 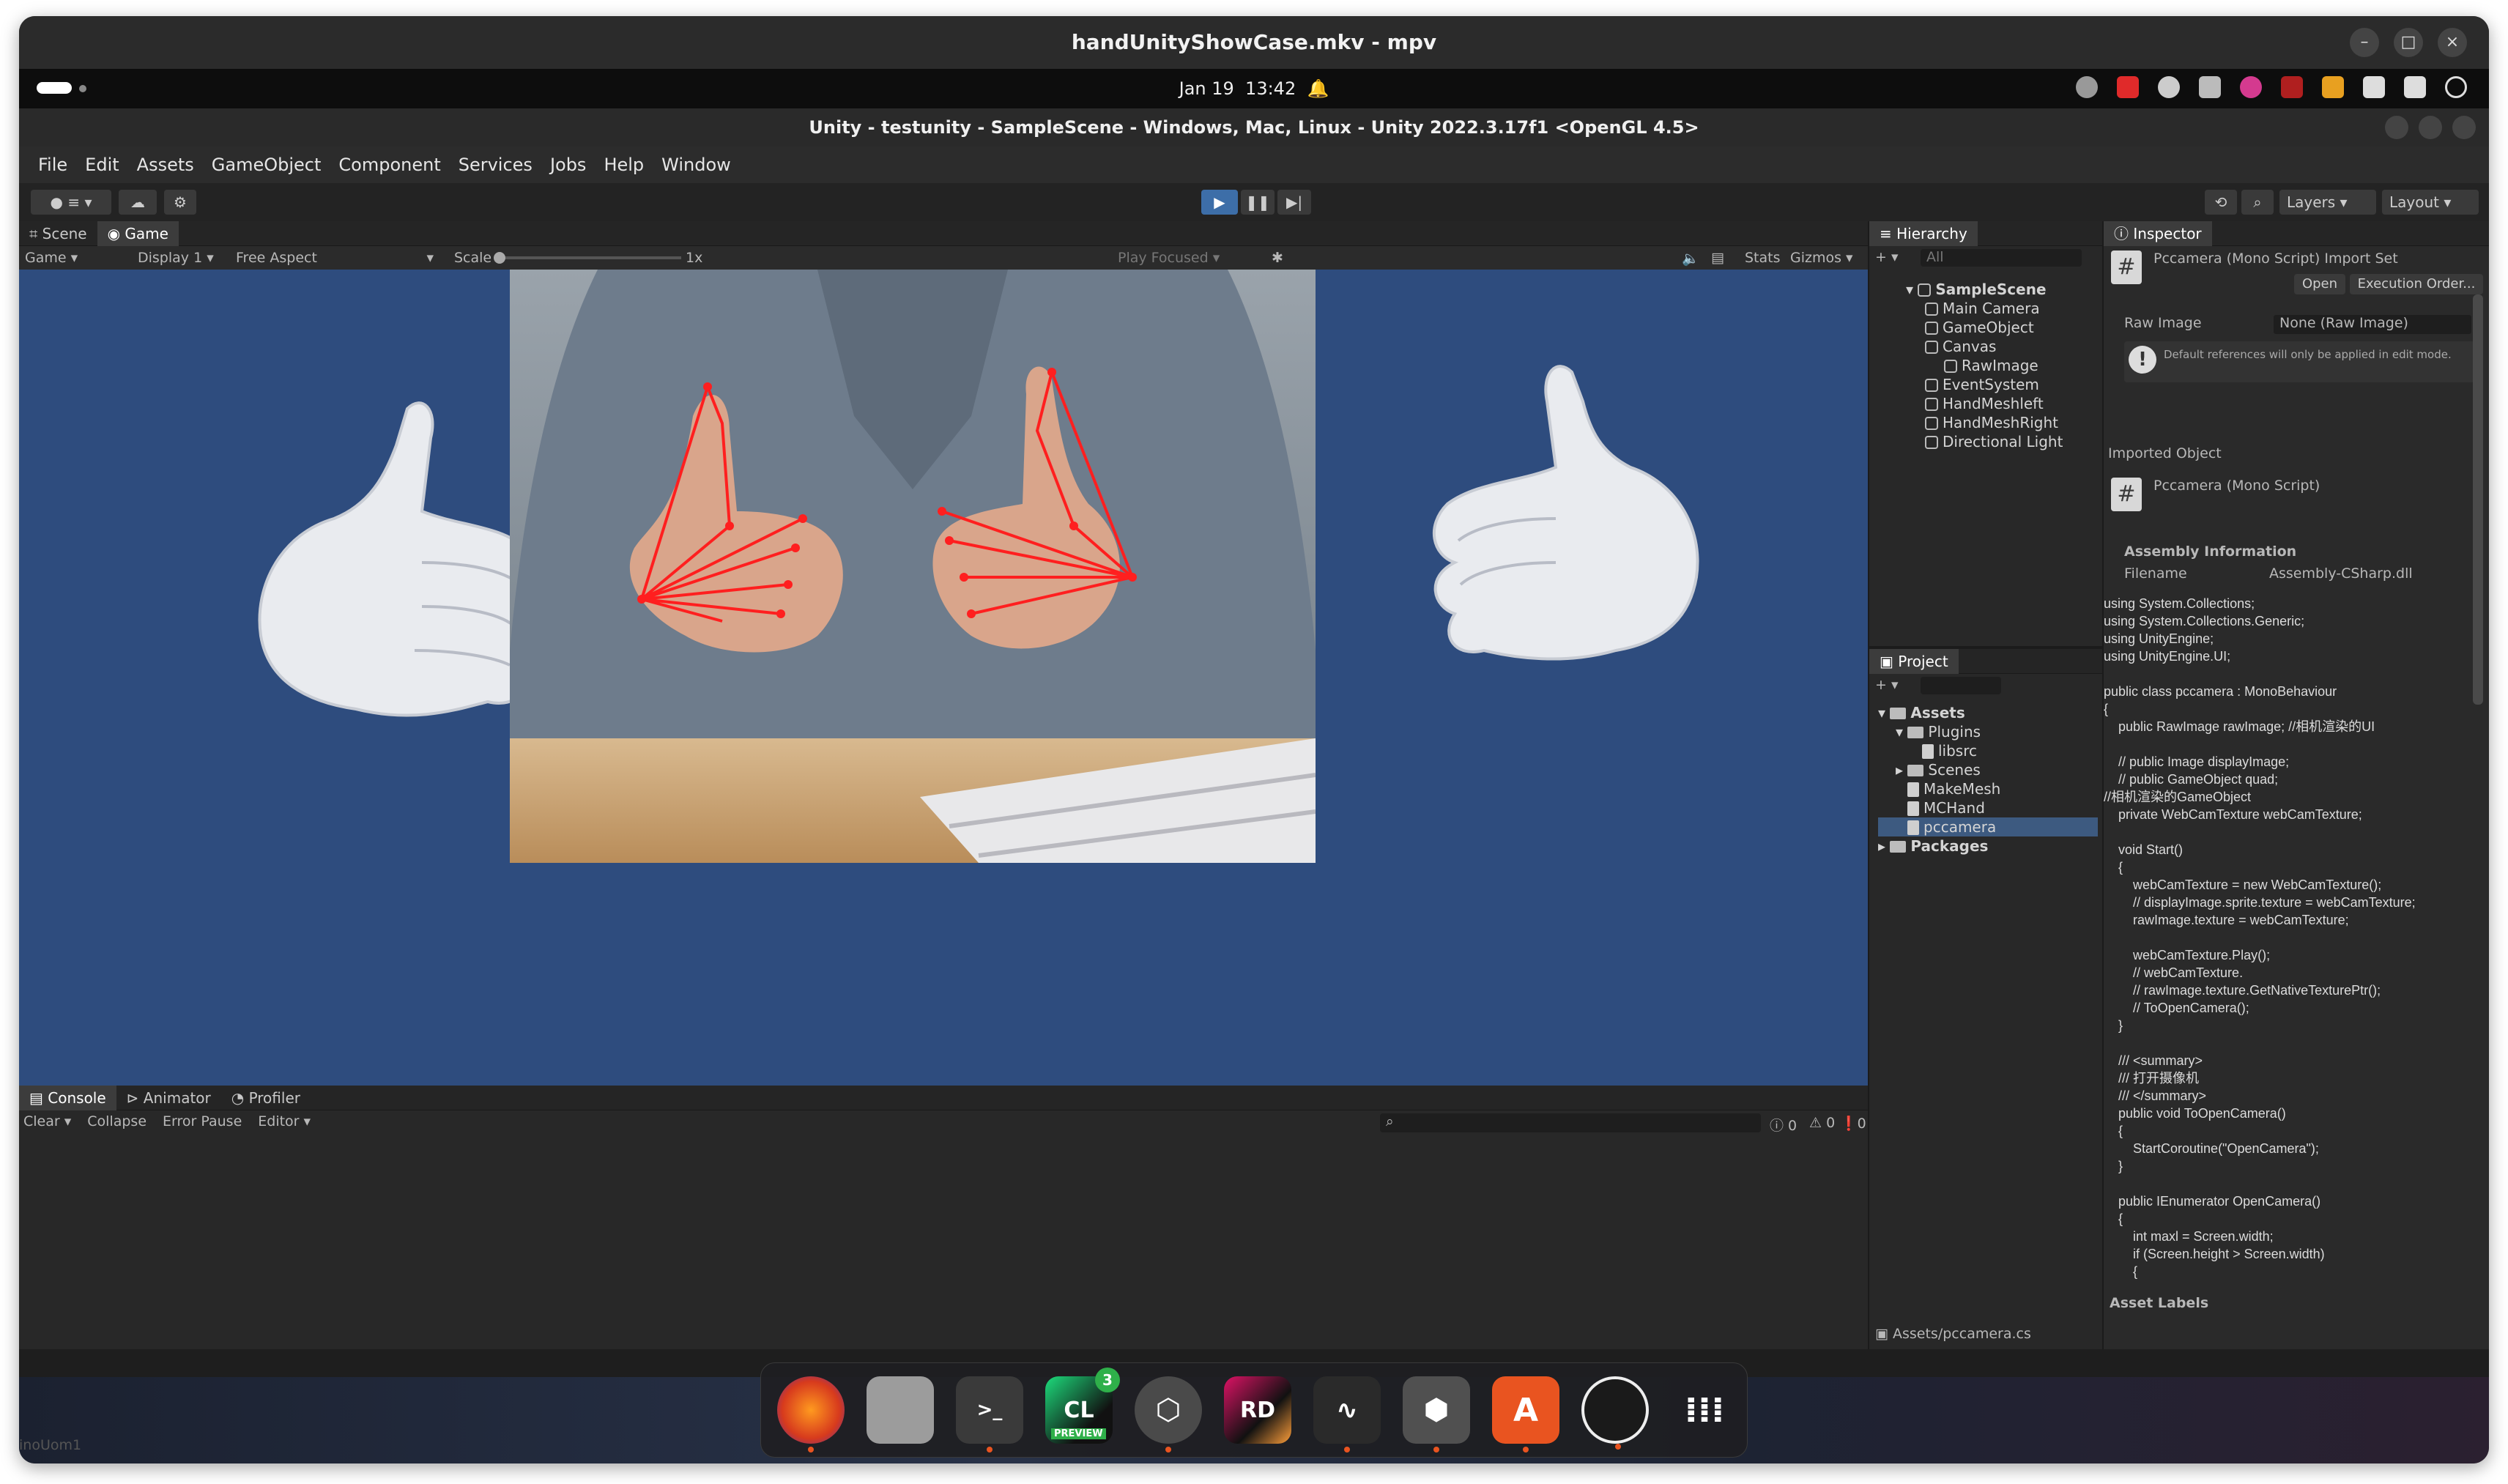 I want to click on clear-button: Clear ▾, so click(x=47, y=1121).